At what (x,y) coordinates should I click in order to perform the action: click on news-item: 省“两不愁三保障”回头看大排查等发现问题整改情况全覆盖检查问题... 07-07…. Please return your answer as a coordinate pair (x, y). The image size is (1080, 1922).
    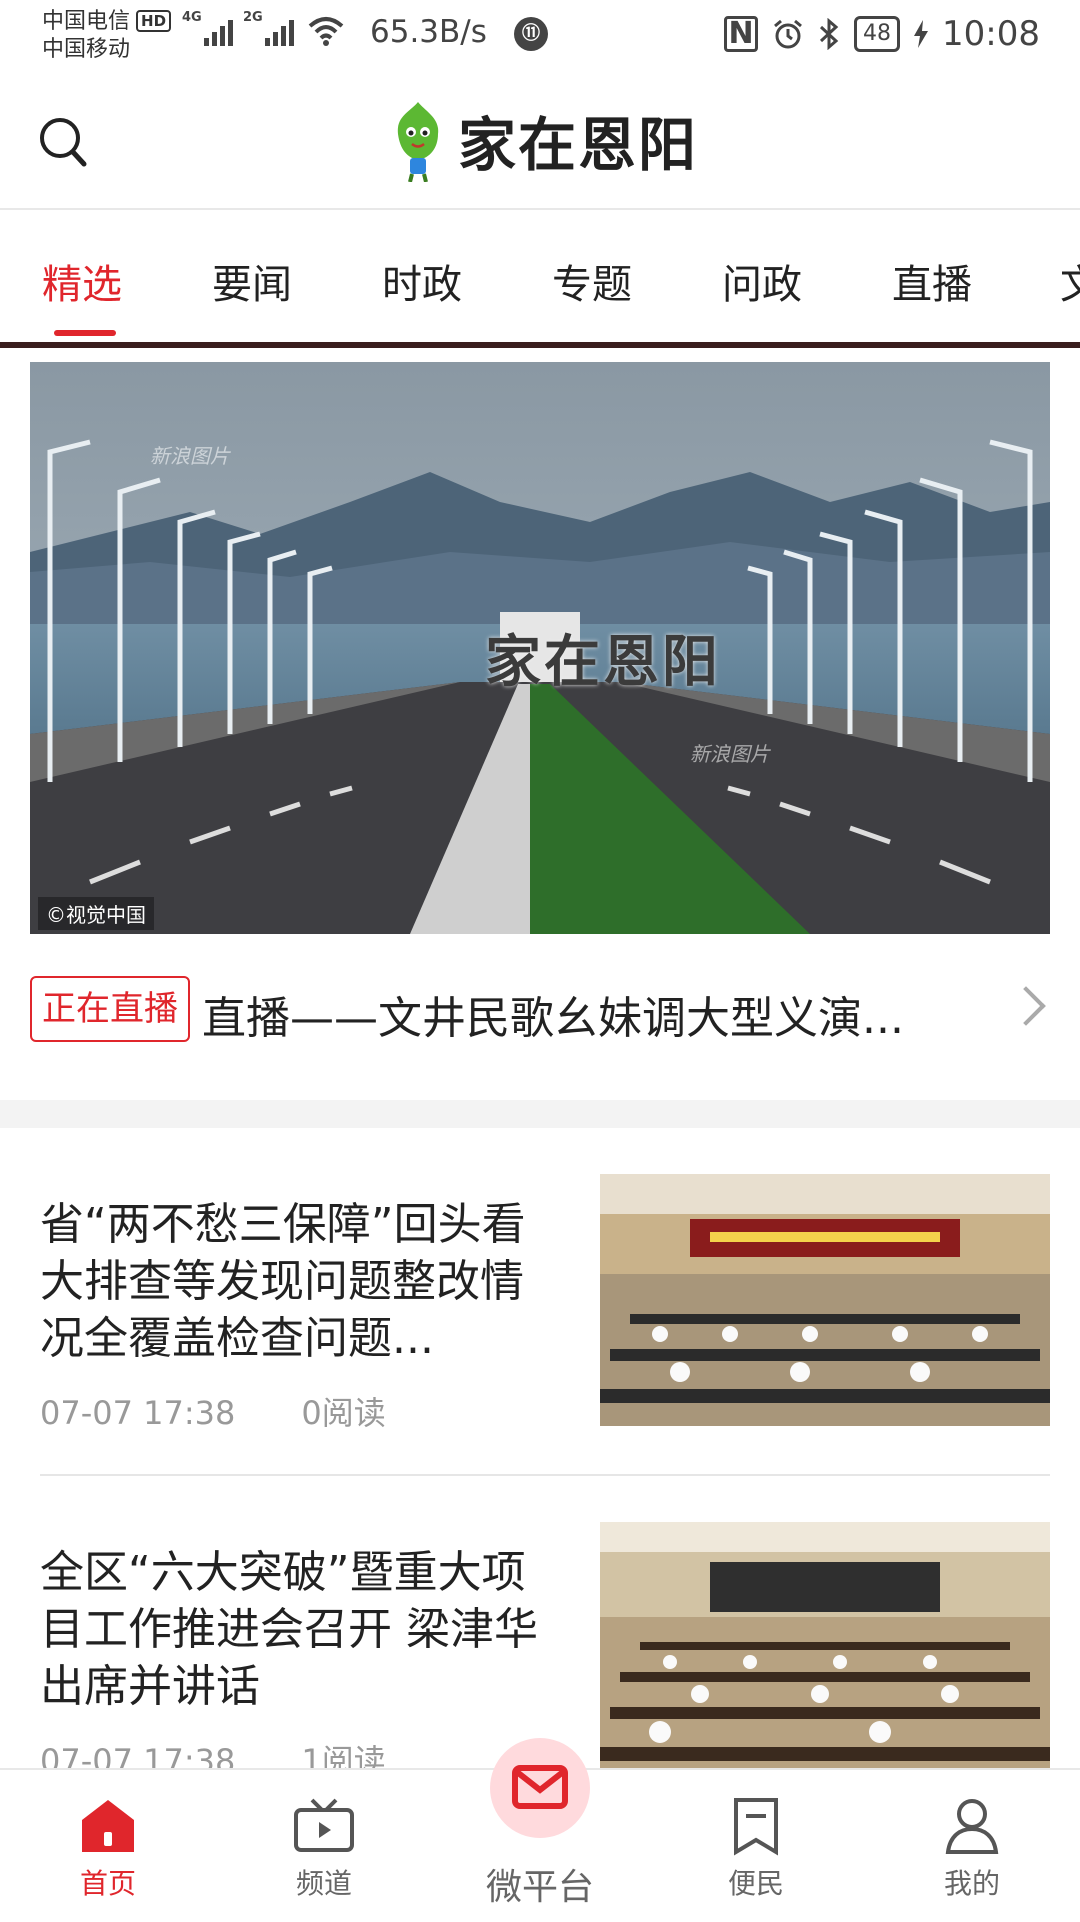
    Looking at the image, I should click on (545, 1304).